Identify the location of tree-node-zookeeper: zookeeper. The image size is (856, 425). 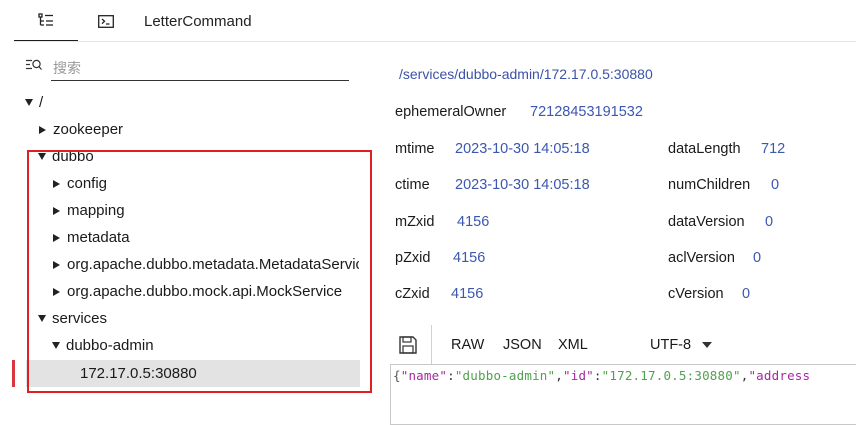
(80, 129).